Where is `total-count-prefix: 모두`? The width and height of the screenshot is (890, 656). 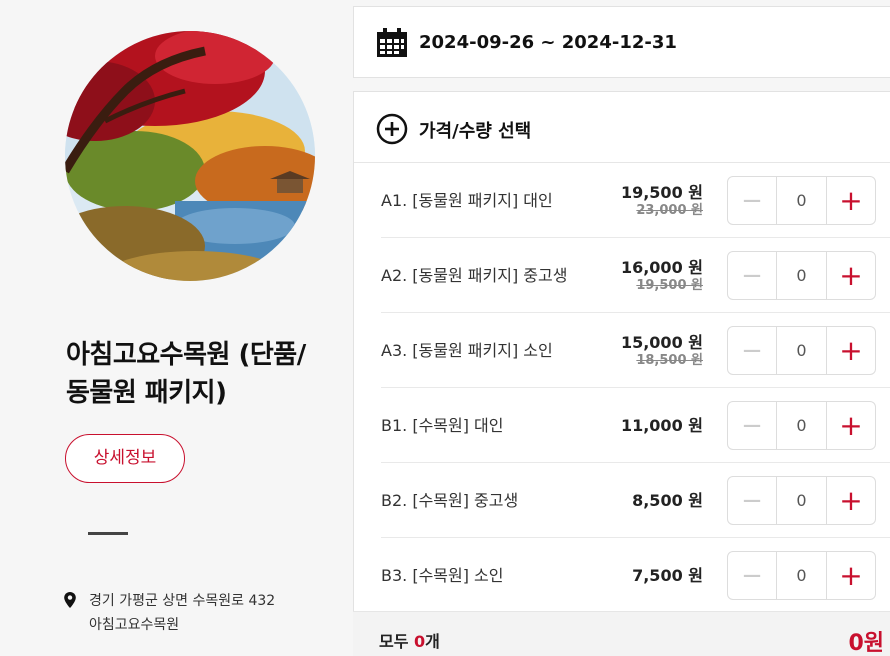
total-count-prefix: 모두 is located at coordinates (397, 641).